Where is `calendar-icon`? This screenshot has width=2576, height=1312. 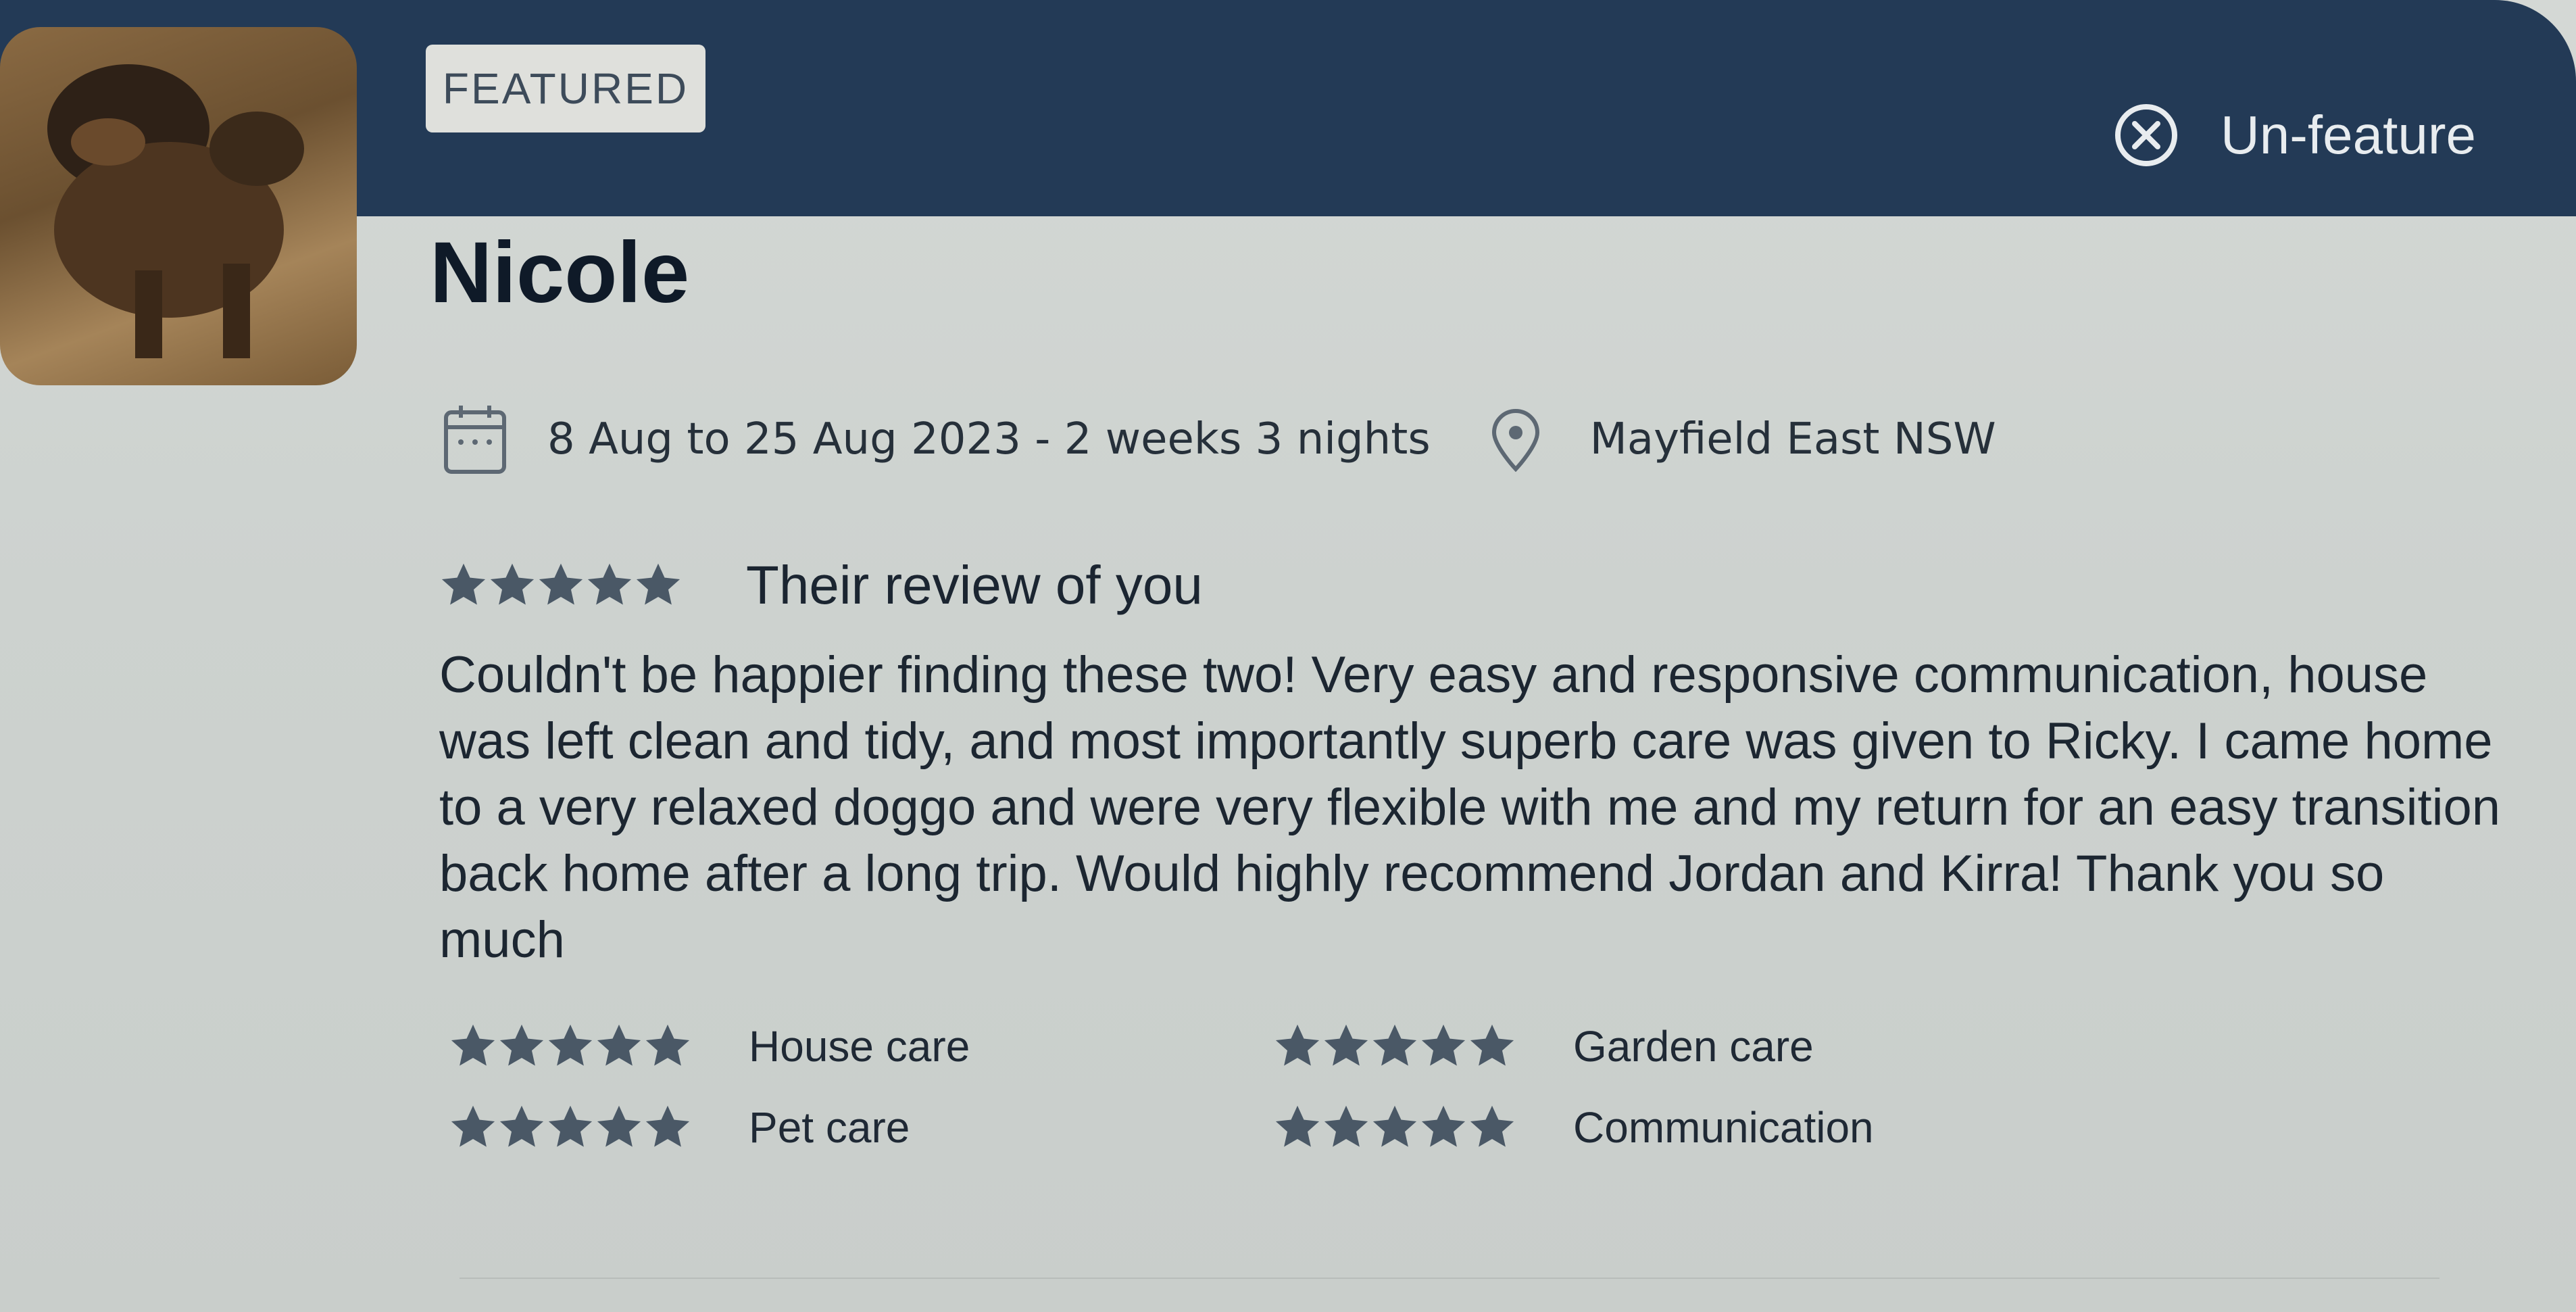 calendar-icon is located at coordinates (475, 440).